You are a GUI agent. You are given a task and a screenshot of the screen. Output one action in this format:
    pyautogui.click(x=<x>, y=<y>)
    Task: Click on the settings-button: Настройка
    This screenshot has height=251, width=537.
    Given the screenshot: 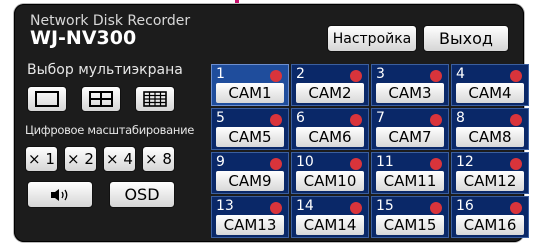 What is the action you would take?
    pyautogui.click(x=372, y=38)
    